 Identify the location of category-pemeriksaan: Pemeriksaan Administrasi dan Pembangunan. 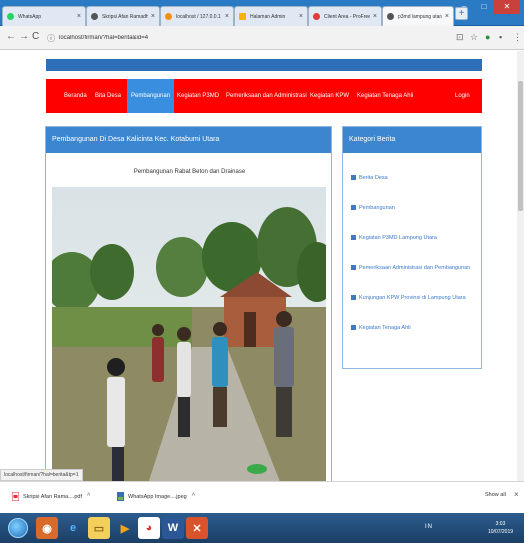
(413, 268).